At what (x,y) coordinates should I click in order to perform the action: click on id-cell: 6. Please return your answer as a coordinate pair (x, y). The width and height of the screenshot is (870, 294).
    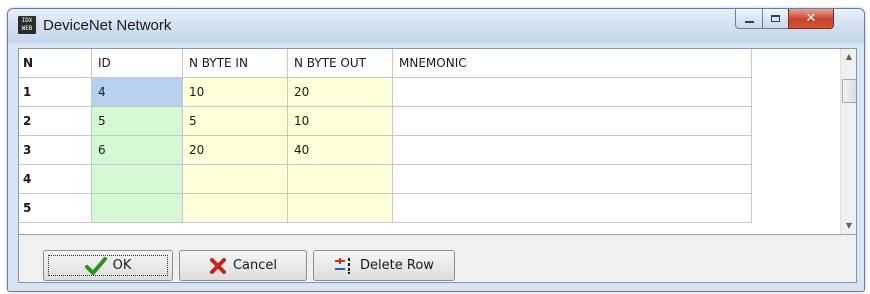
    Looking at the image, I should click on (137, 150).